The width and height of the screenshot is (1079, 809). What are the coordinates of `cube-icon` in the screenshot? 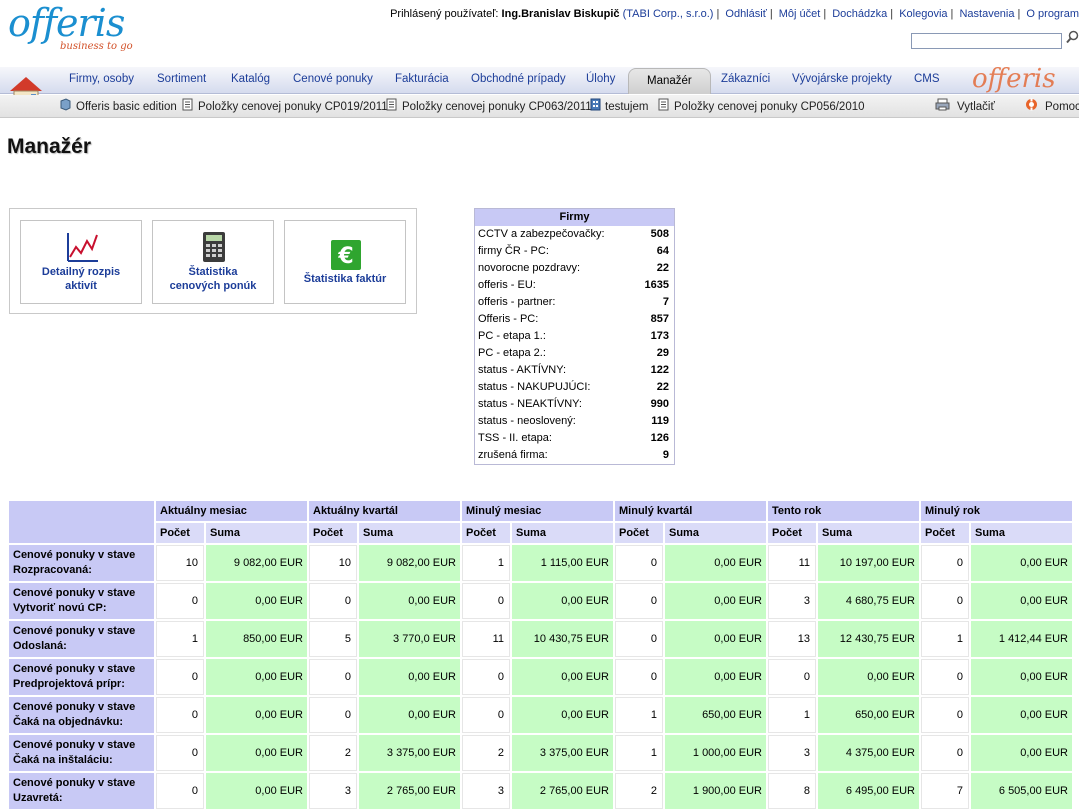 It's located at (65, 104).